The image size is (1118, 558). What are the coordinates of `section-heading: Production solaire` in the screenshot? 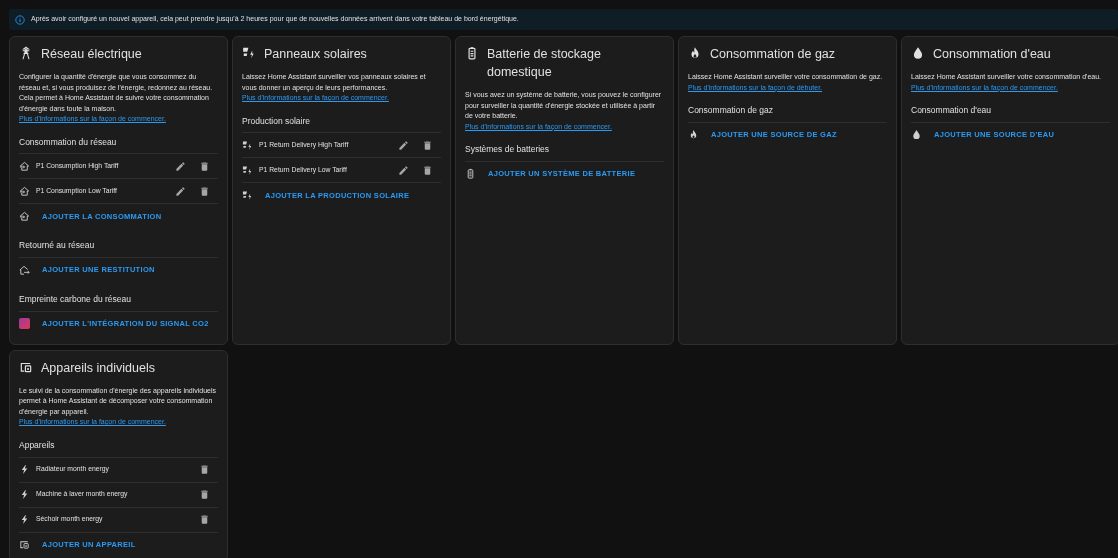 It's located at (341, 124).